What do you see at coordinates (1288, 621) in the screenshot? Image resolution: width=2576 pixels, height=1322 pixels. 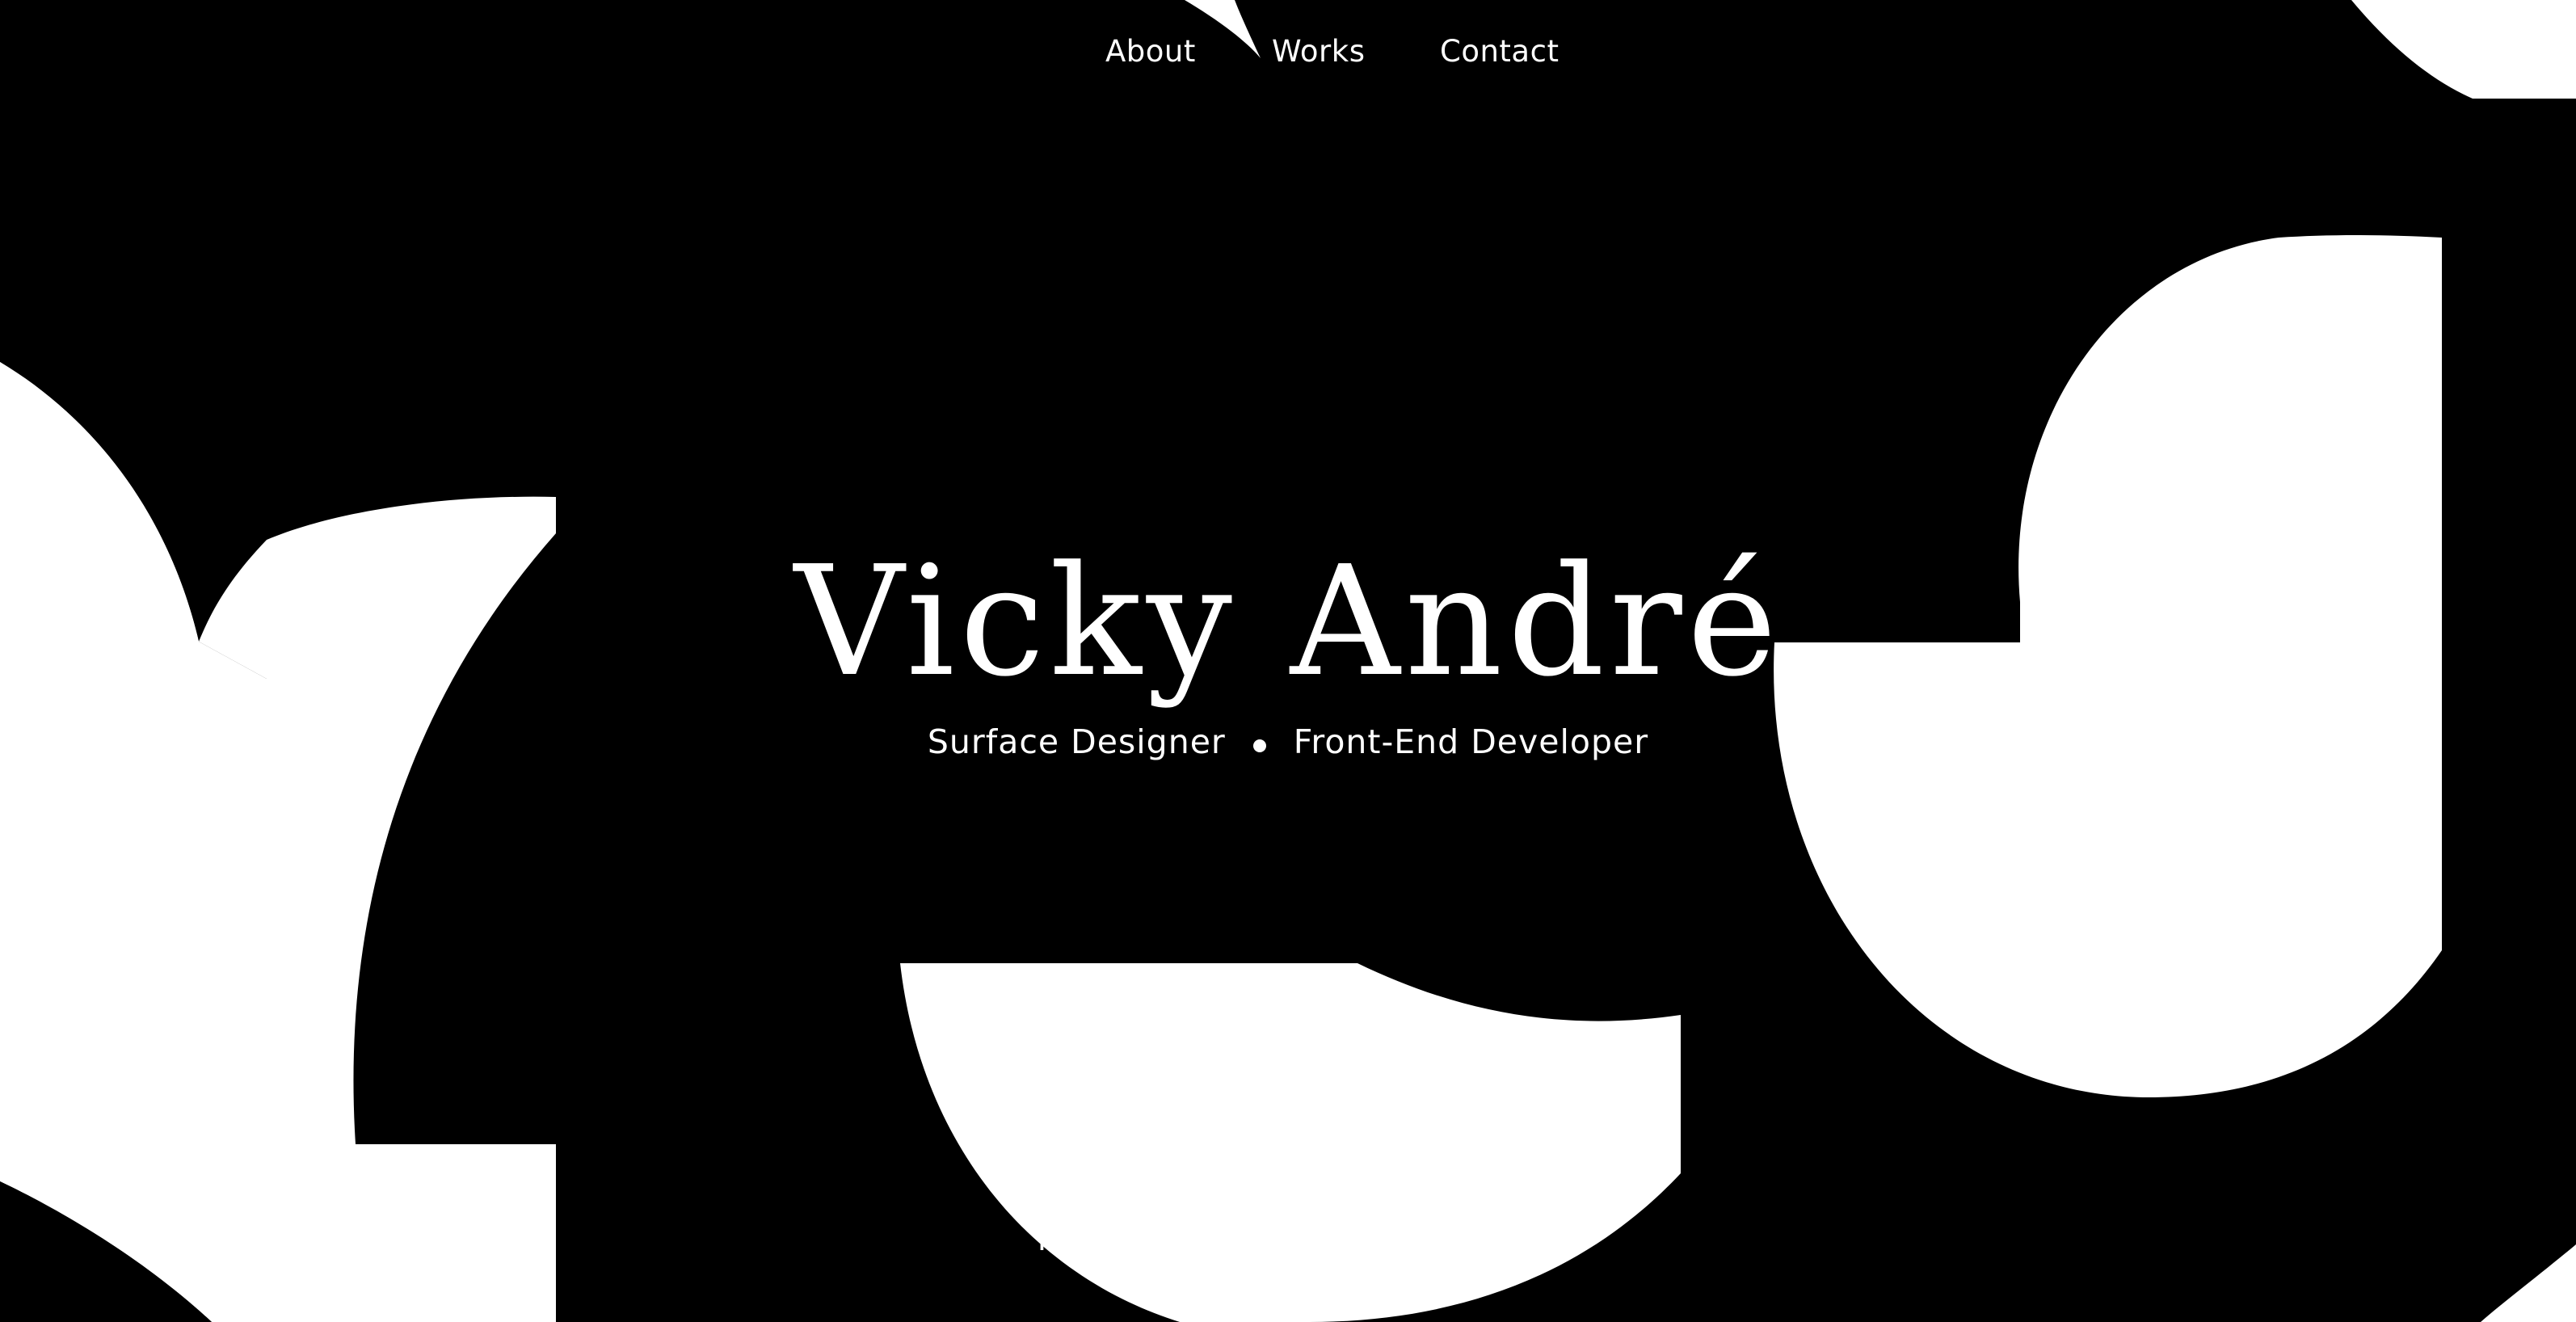 I see `hero-name: Vicky André` at bounding box center [1288, 621].